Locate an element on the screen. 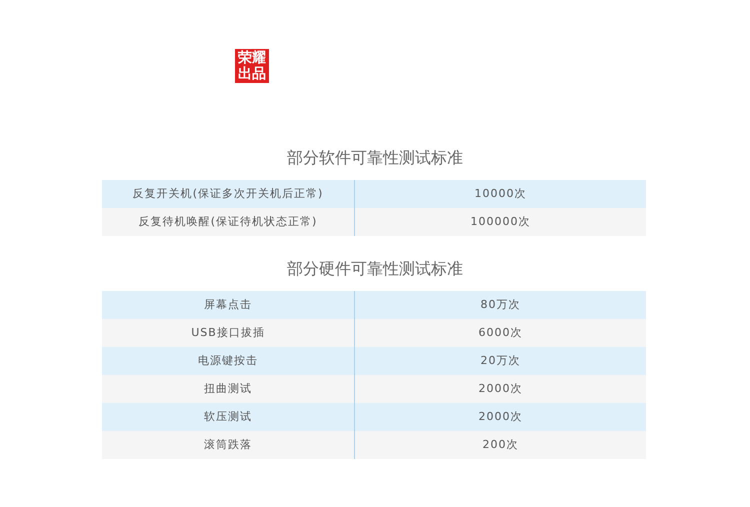  section-title: 部分软件可靠性测试标准 is located at coordinates (375, 158).